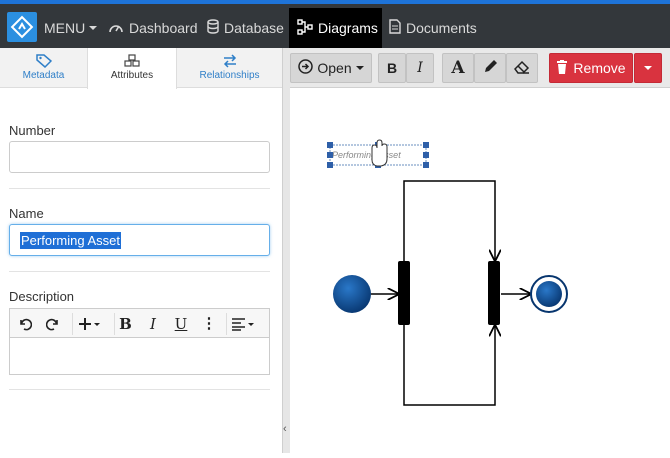  Describe the element at coordinates (26, 213) in the screenshot. I see `name-label: Name` at that location.